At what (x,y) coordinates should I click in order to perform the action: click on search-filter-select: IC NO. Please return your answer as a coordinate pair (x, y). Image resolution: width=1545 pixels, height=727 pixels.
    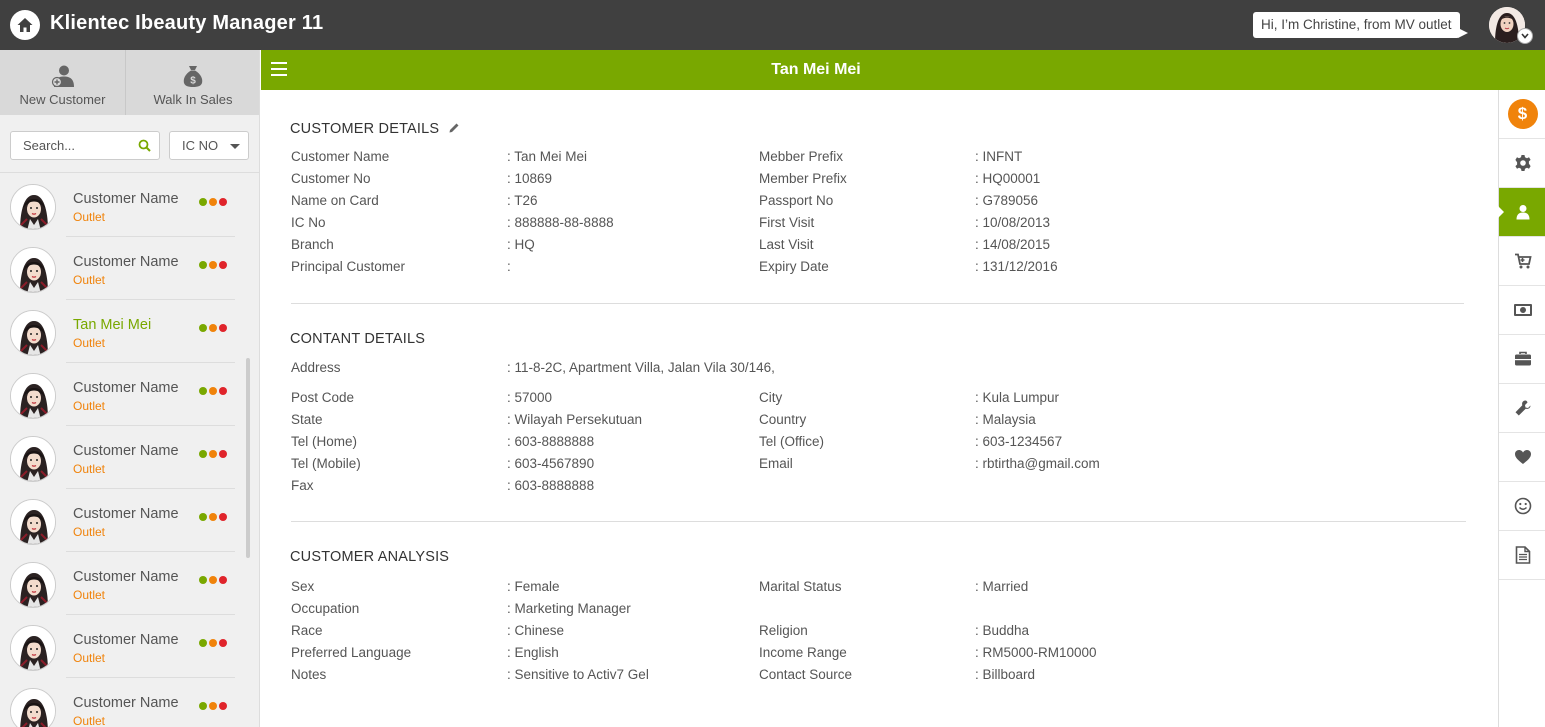
    Looking at the image, I should click on (209, 145).